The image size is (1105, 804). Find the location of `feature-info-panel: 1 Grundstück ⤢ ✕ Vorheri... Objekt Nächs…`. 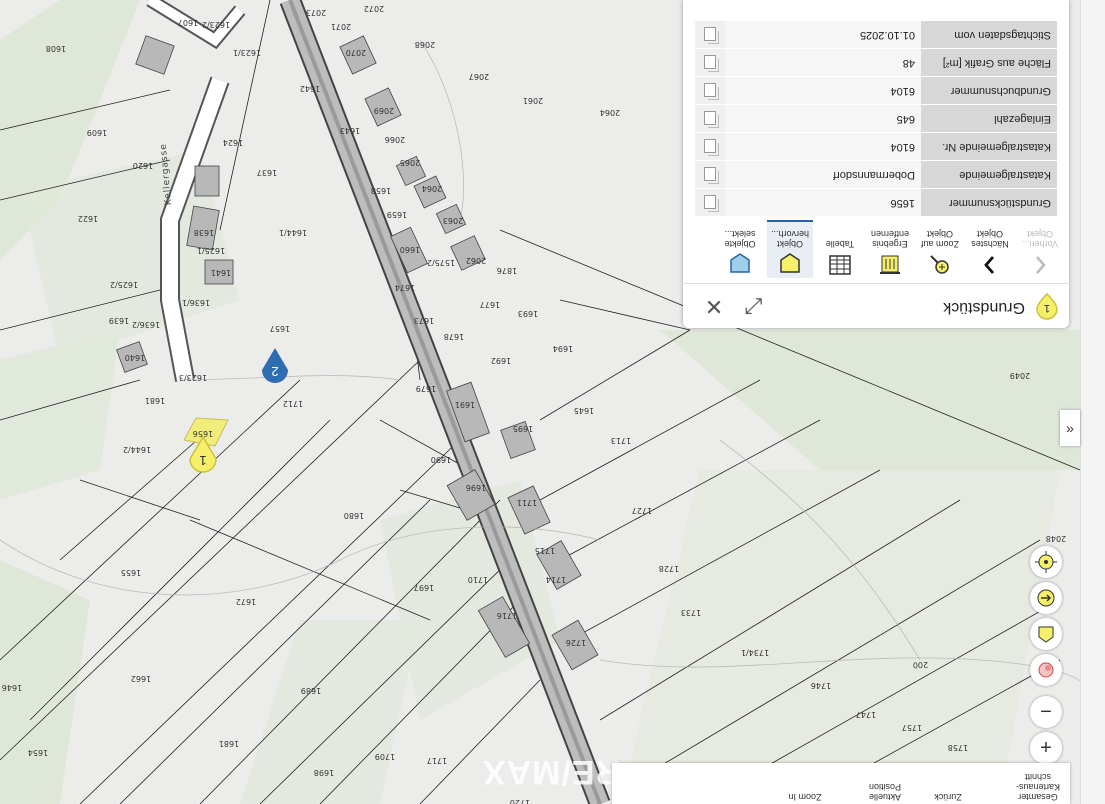

feature-info-panel: 1 Grundstück ⤢ ✕ Vorheri... Objekt Nächs… is located at coordinates (876, 164).